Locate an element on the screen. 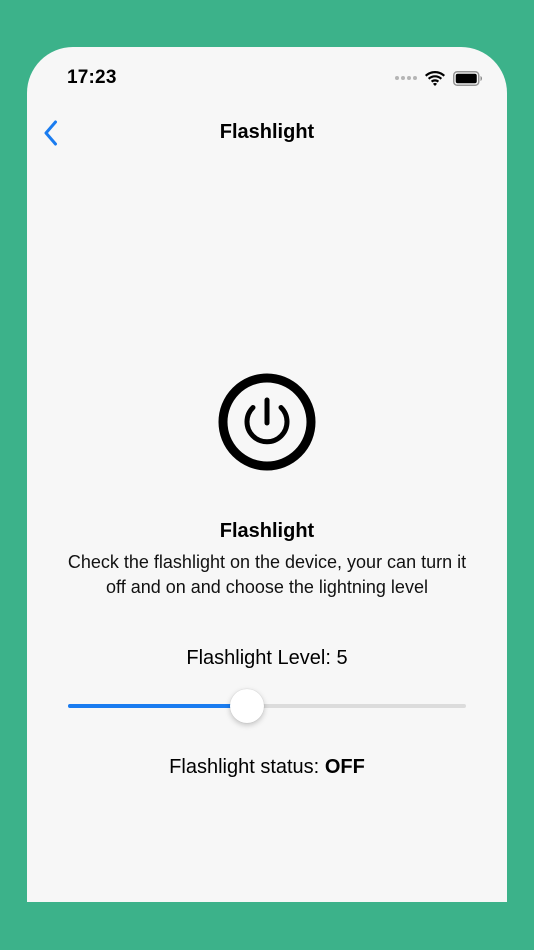 The height and width of the screenshot is (950, 534). power-icon is located at coordinates (267, 422).